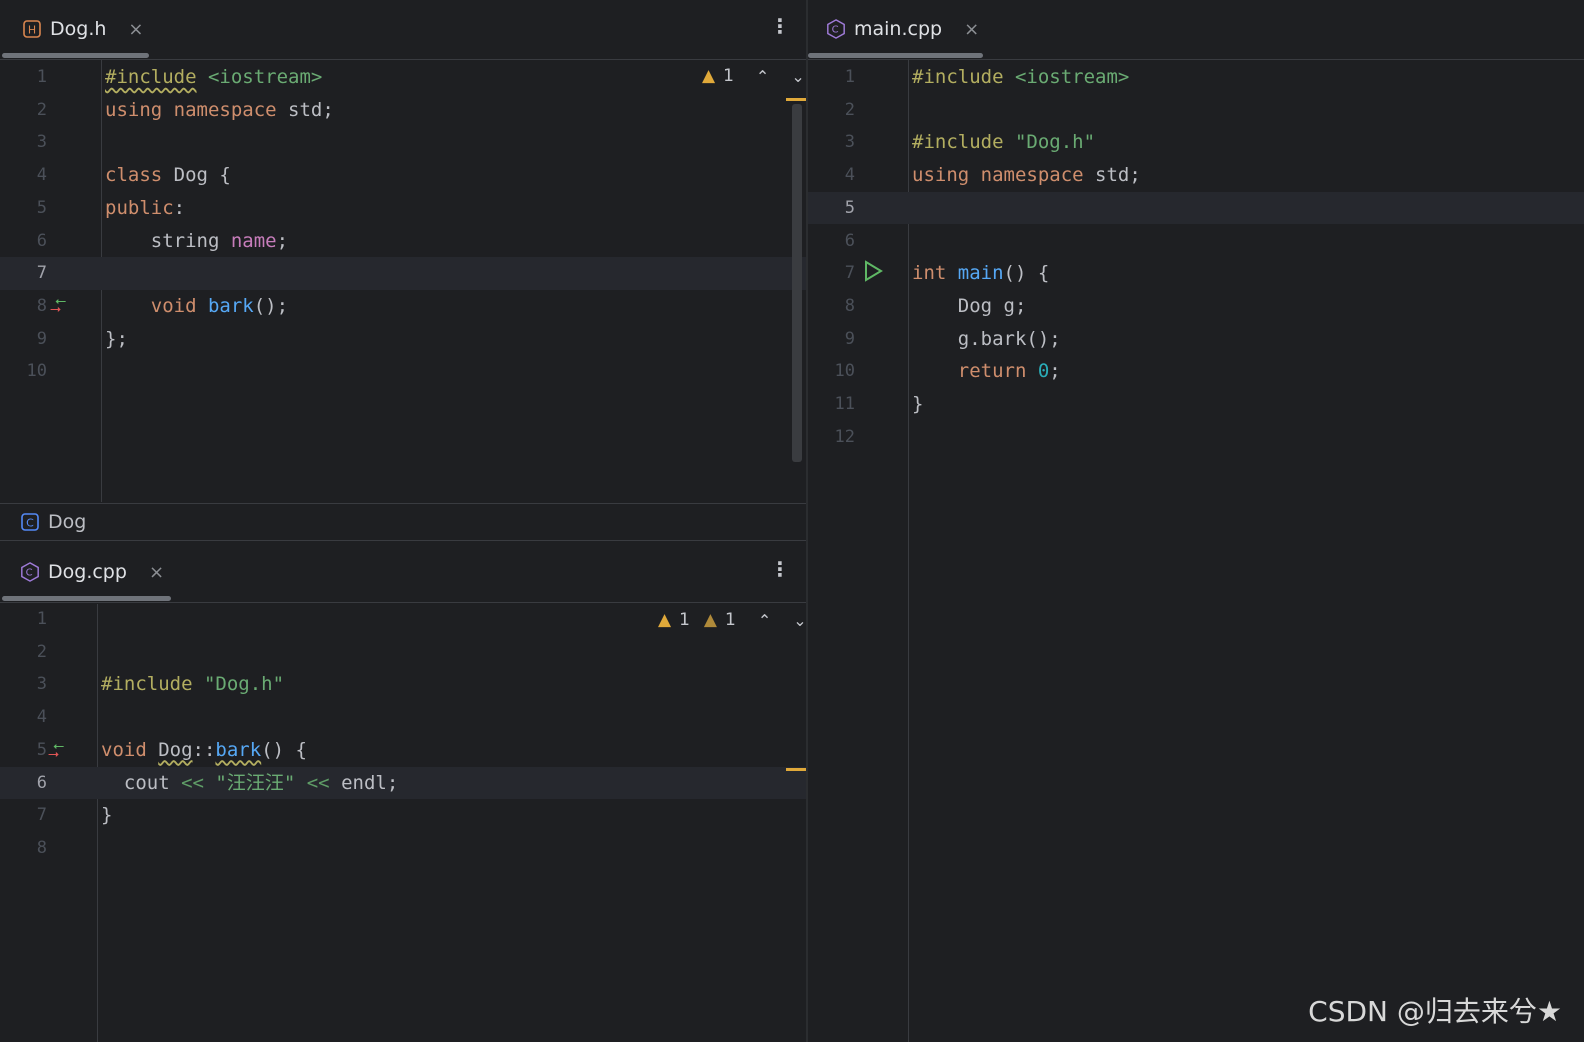  I want to click on tab-dog-cpp: C Dog.cpp ×, so click(92, 572).